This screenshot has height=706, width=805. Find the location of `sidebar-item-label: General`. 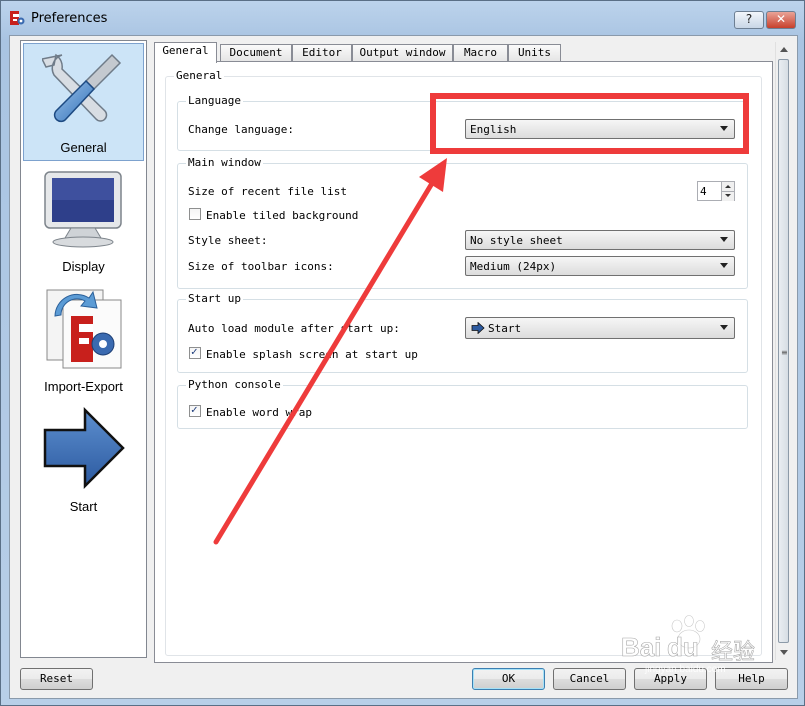

sidebar-item-label: General is located at coordinates (83, 147).